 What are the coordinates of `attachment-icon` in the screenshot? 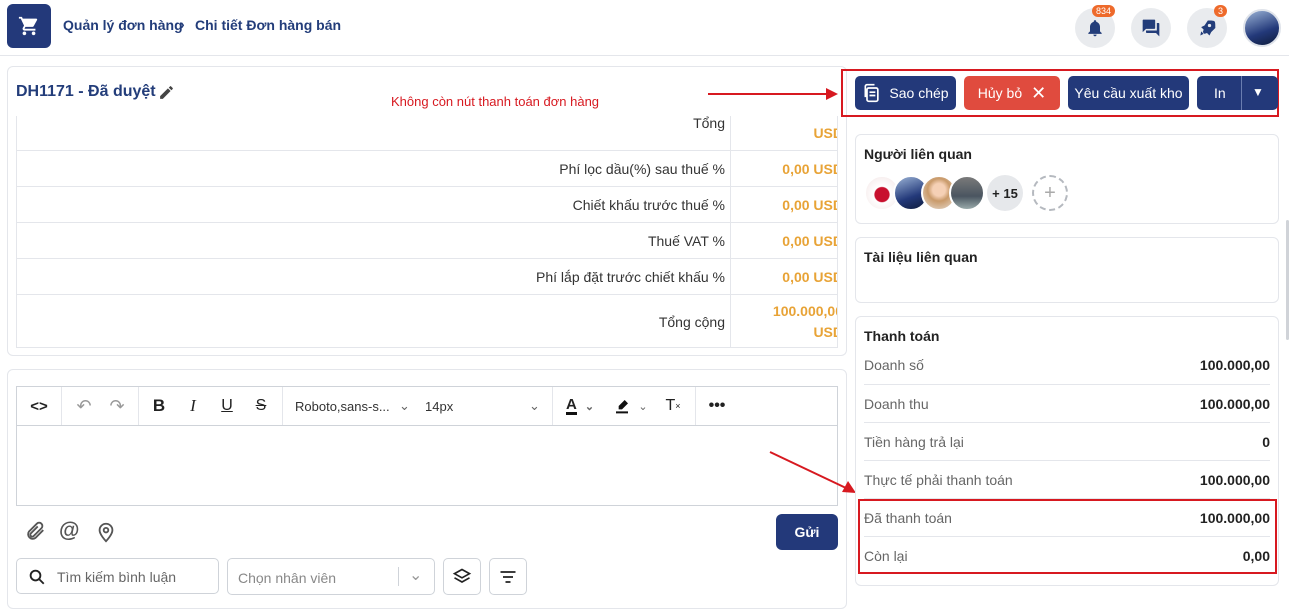 It's located at (35, 533).